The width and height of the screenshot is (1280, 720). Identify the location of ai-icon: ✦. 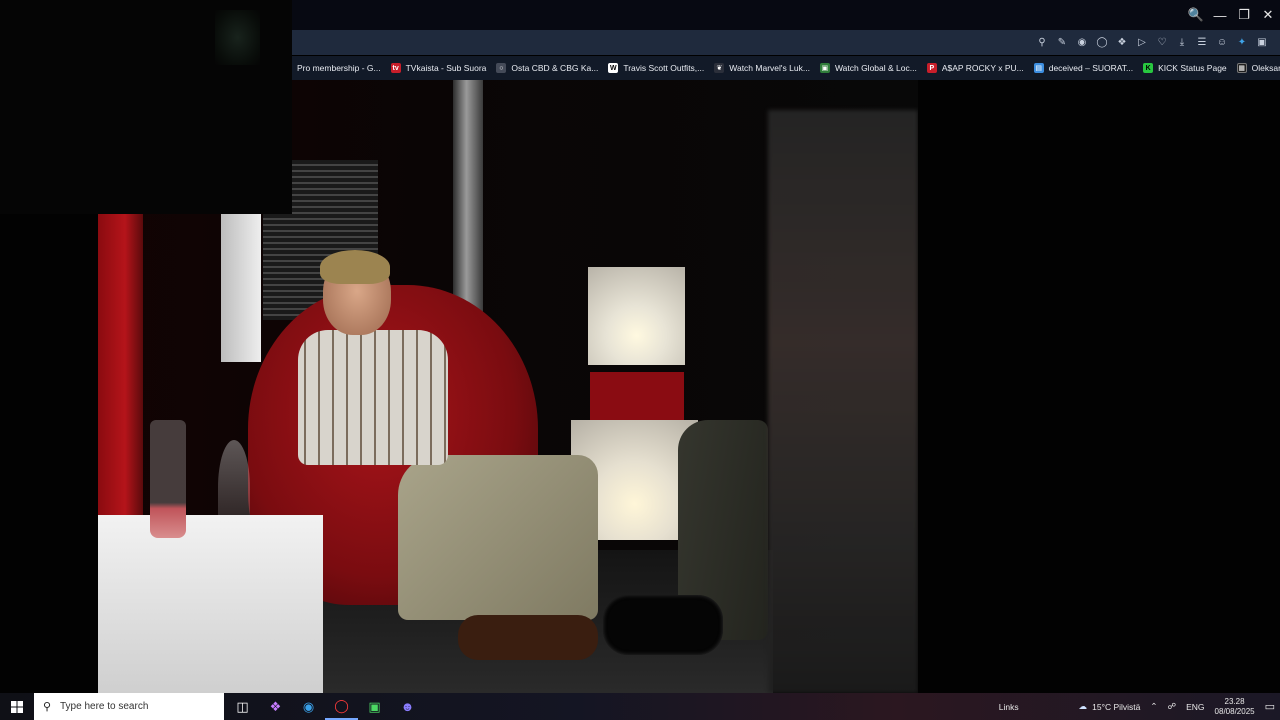
(1242, 43).